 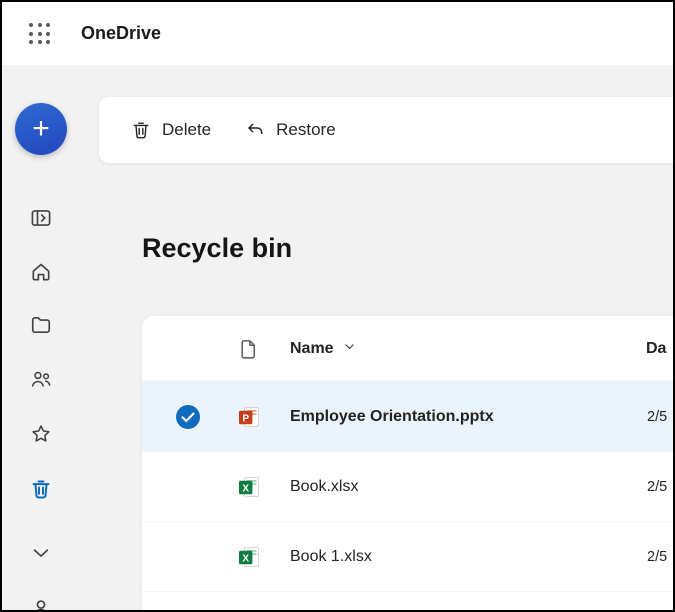 What do you see at coordinates (187, 129) in the screenshot?
I see `delete-button-label: Delete` at bounding box center [187, 129].